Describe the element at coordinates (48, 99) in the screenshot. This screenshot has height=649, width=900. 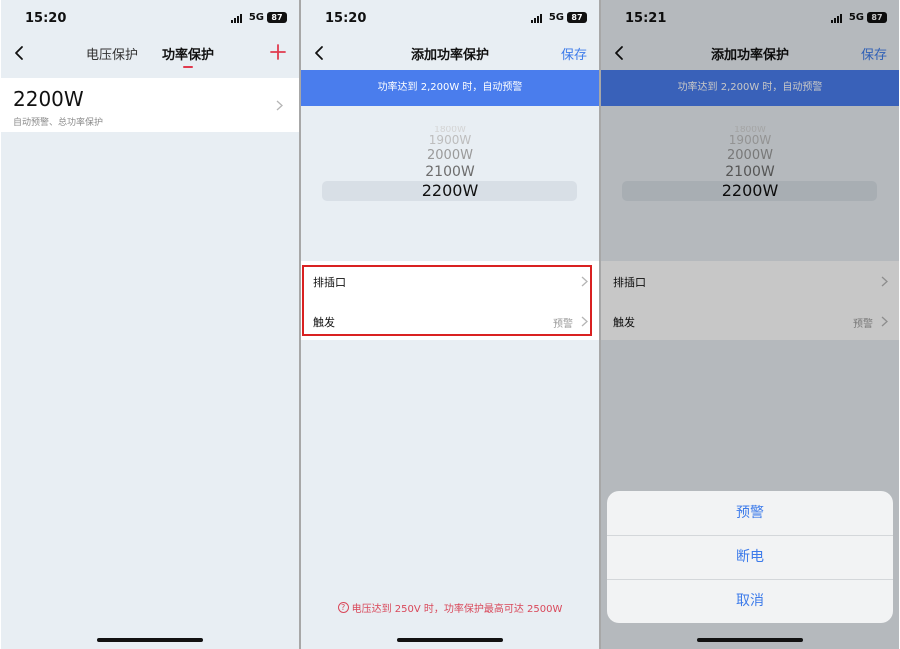
I see `power-rule-value: 2200W` at that location.